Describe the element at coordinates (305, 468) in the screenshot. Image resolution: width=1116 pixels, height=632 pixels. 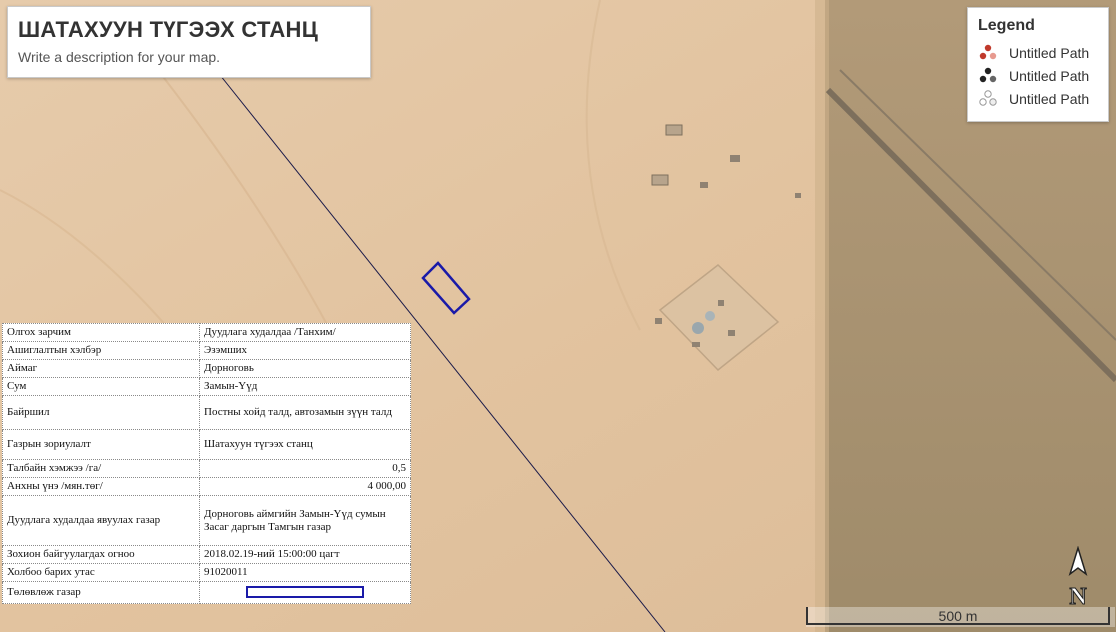
I see `table-value: 0,5` at that location.